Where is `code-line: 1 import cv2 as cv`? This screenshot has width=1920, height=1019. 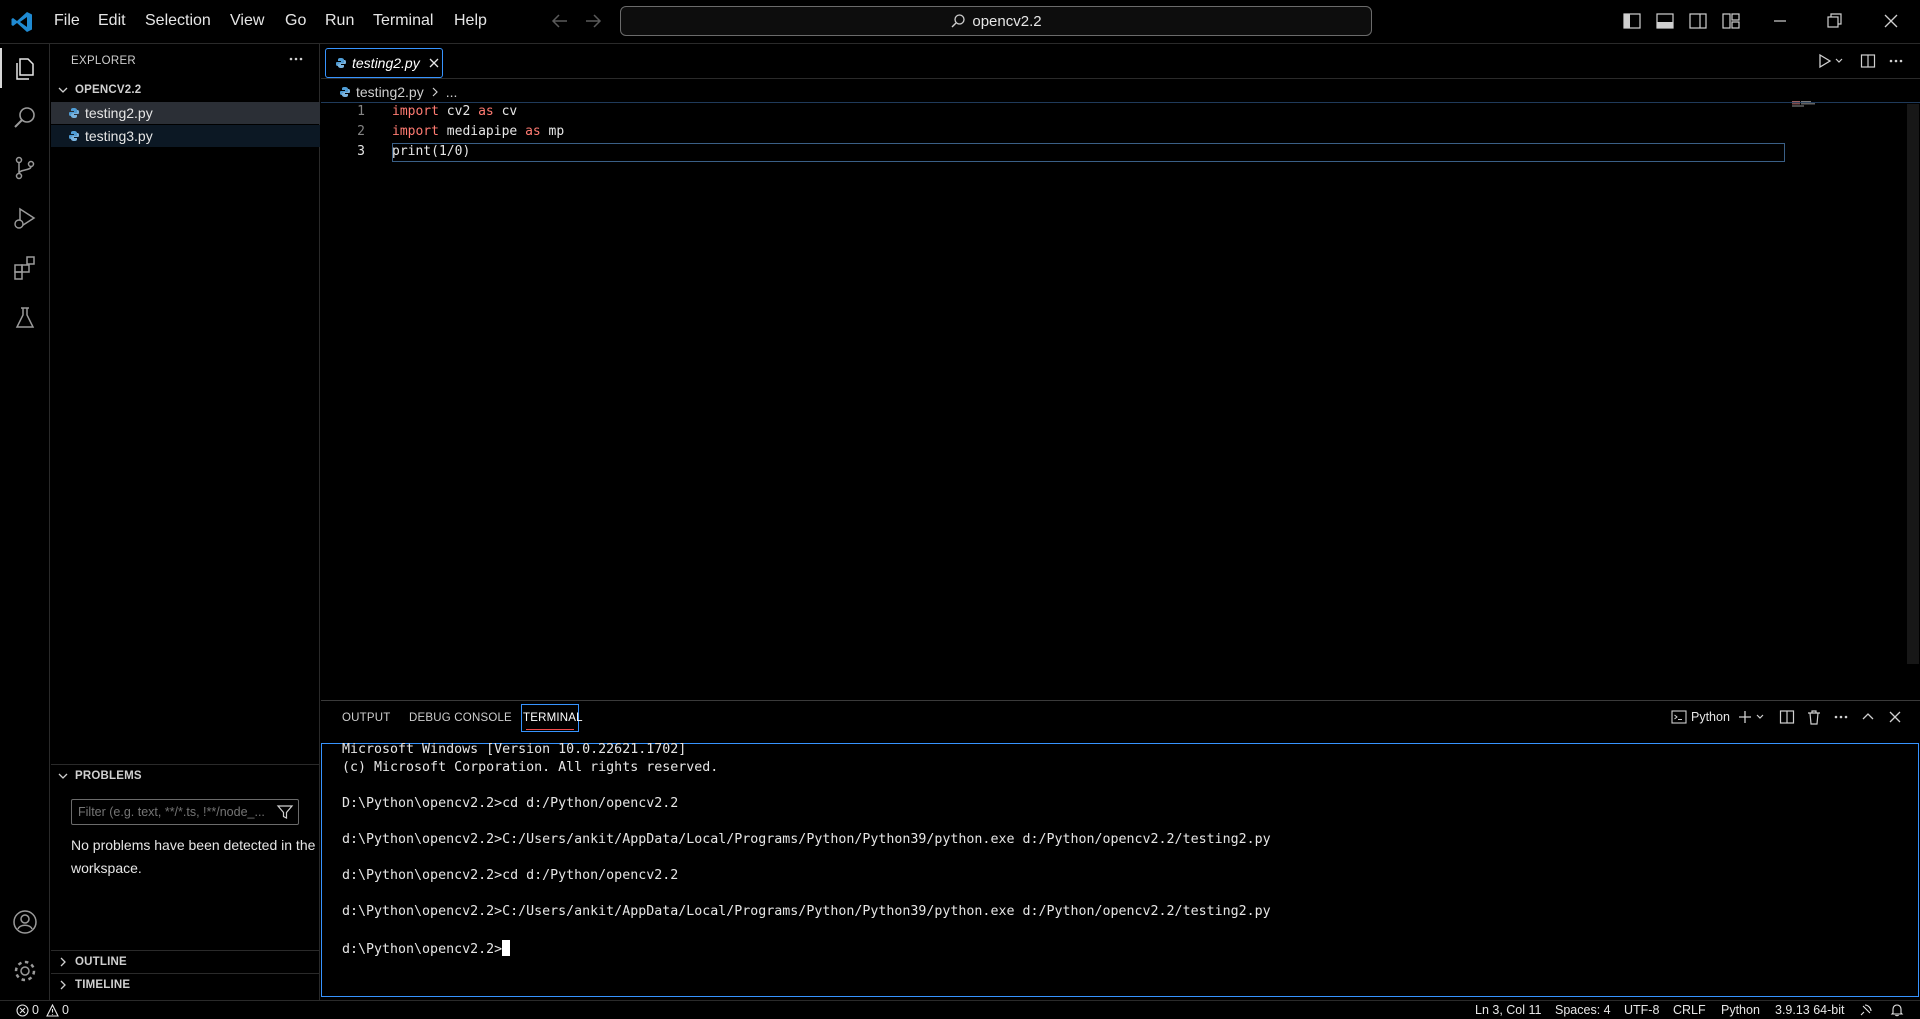 code-line: 1 import cv2 as cv is located at coordinates (1051, 112).